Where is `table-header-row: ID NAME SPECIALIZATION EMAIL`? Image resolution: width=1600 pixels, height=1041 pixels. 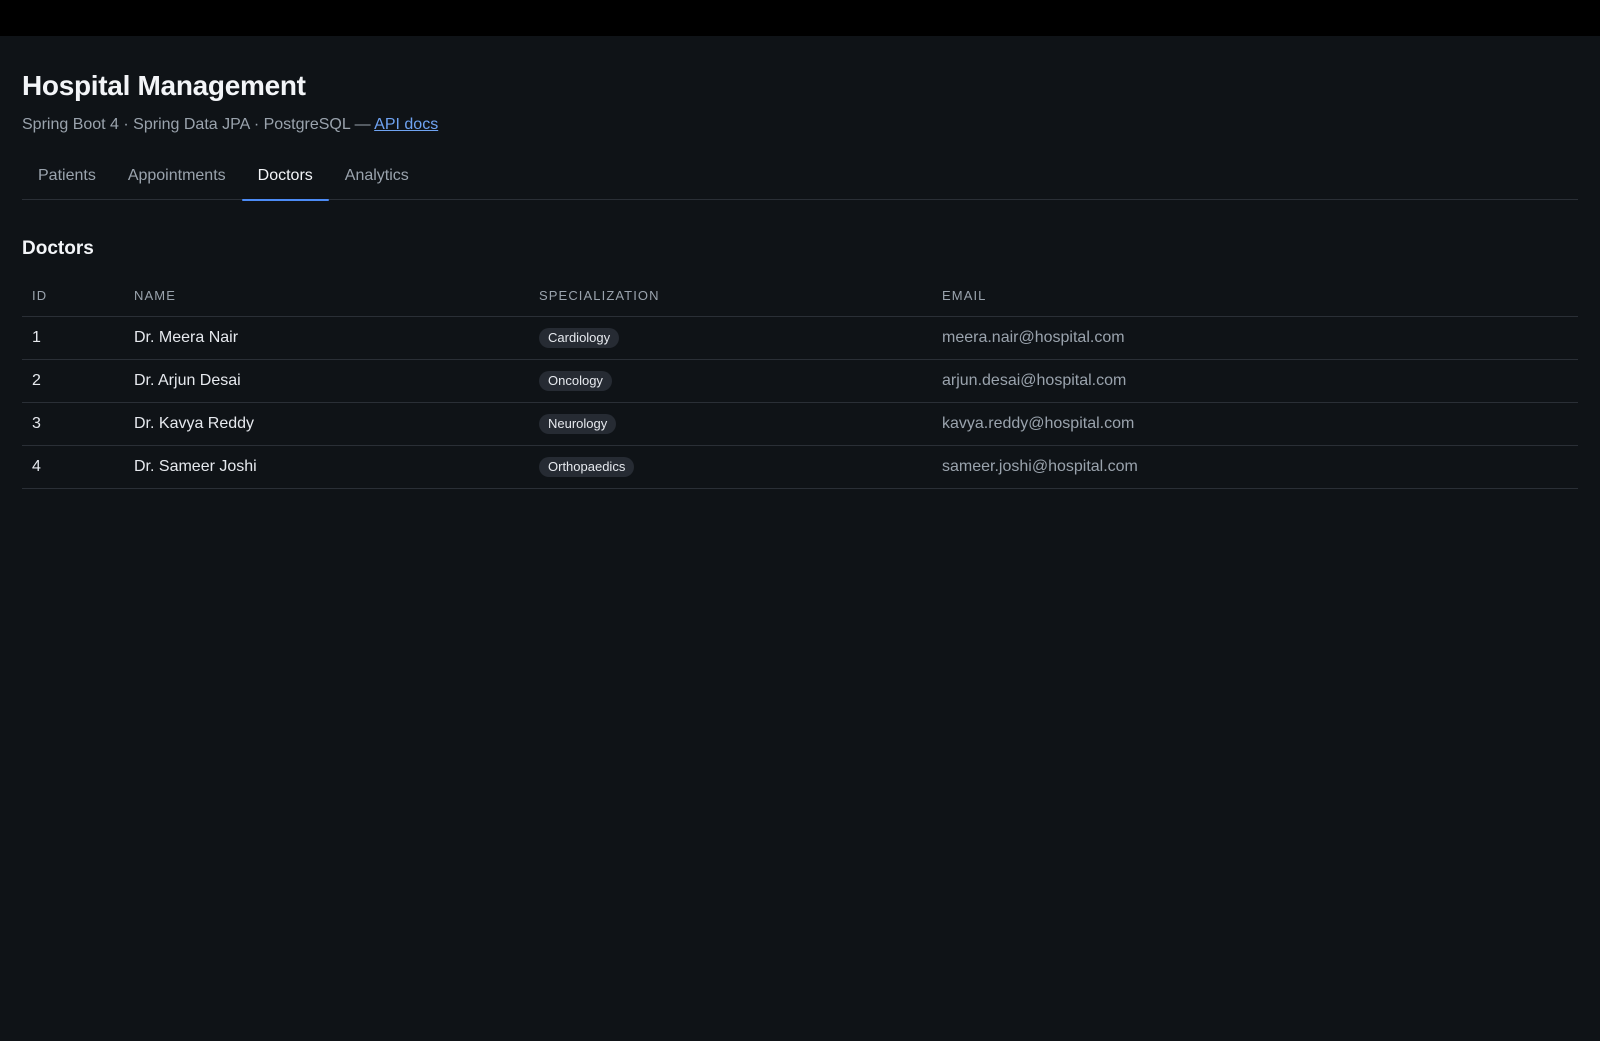
table-header-row: ID NAME SPECIALIZATION EMAIL is located at coordinates (800, 296).